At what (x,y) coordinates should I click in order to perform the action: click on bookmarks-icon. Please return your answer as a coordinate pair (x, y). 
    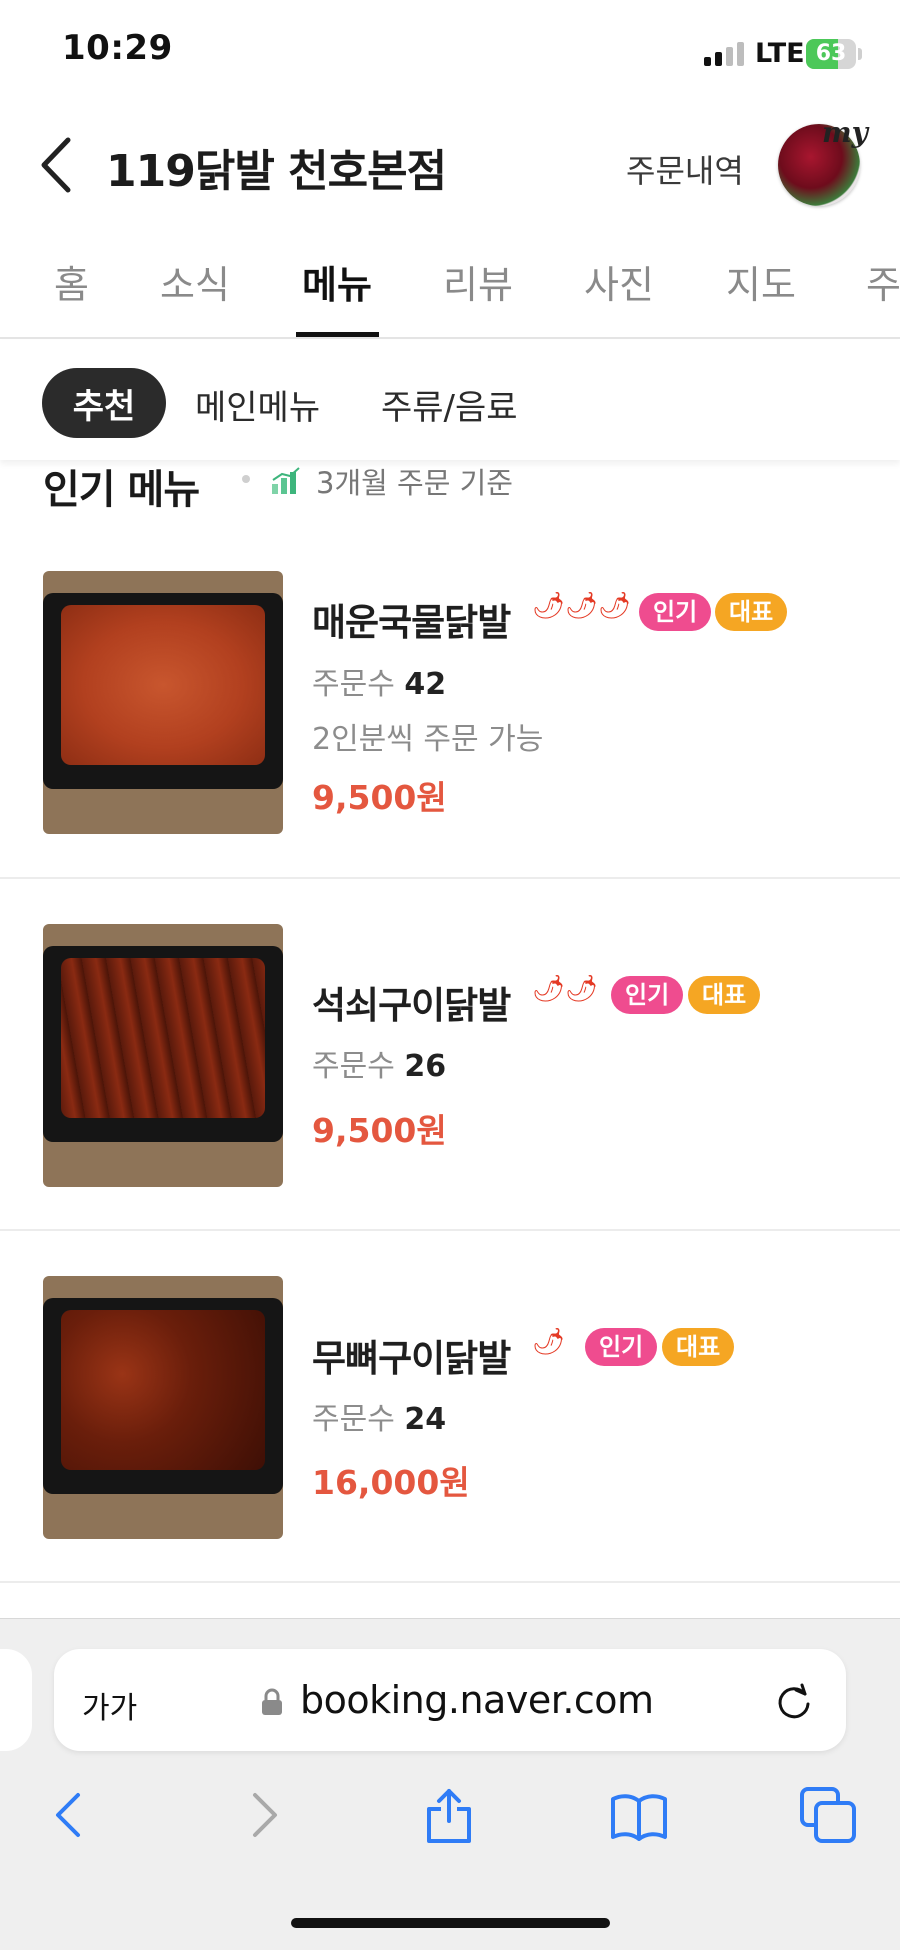
    Looking at the image, I should click on (639, 1815).